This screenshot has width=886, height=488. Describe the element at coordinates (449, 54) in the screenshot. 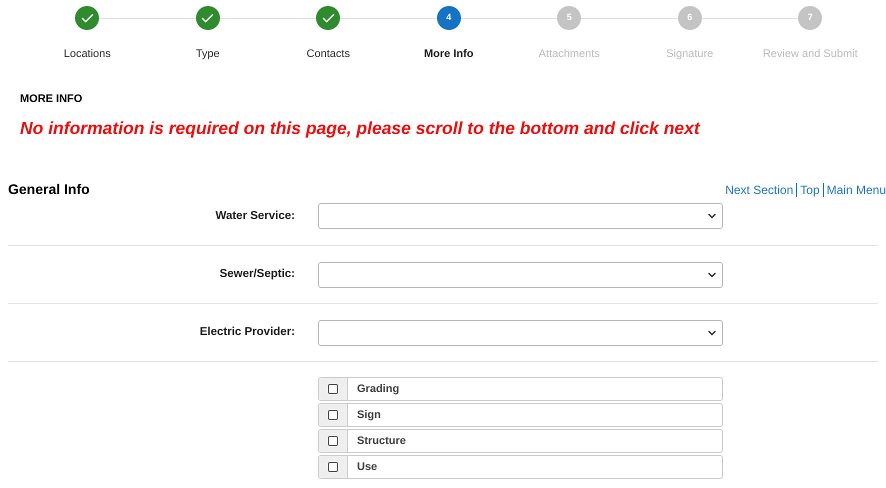

I see `step-label: More Info` at that location.